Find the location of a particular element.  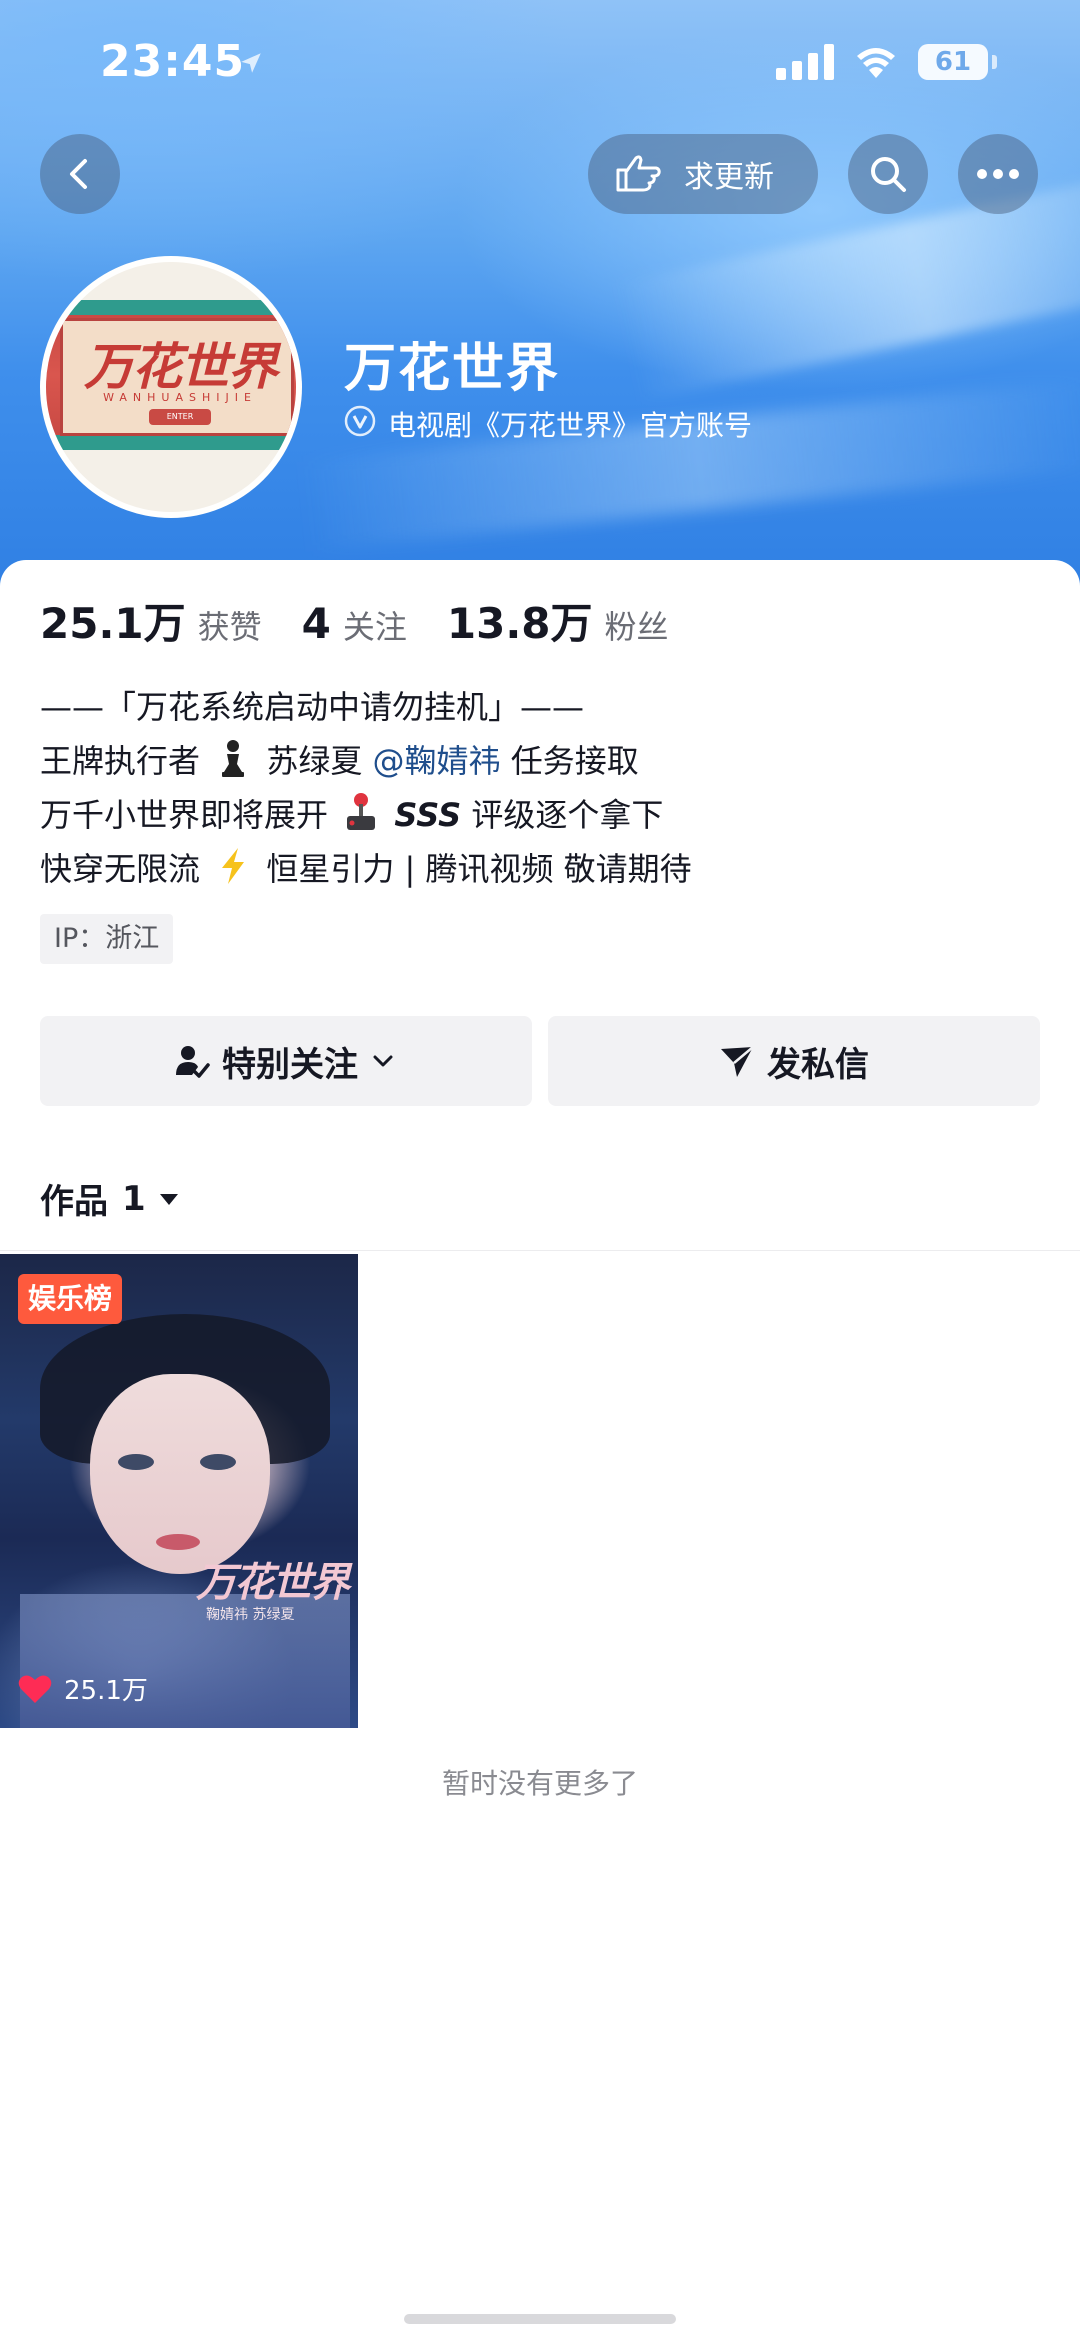

more-icon is located at coordinates (998, 174).